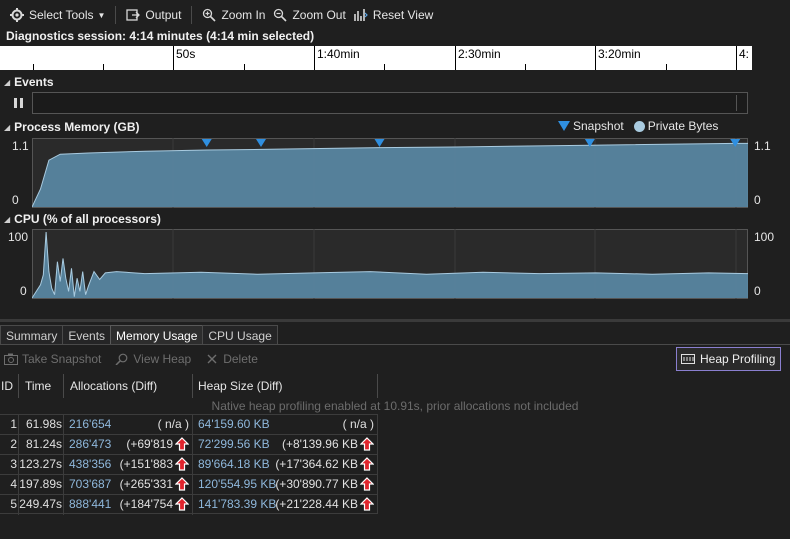  I want to click on detail-tabs: Summary Events Memory Usage CPU Usage, so click(139, 335).